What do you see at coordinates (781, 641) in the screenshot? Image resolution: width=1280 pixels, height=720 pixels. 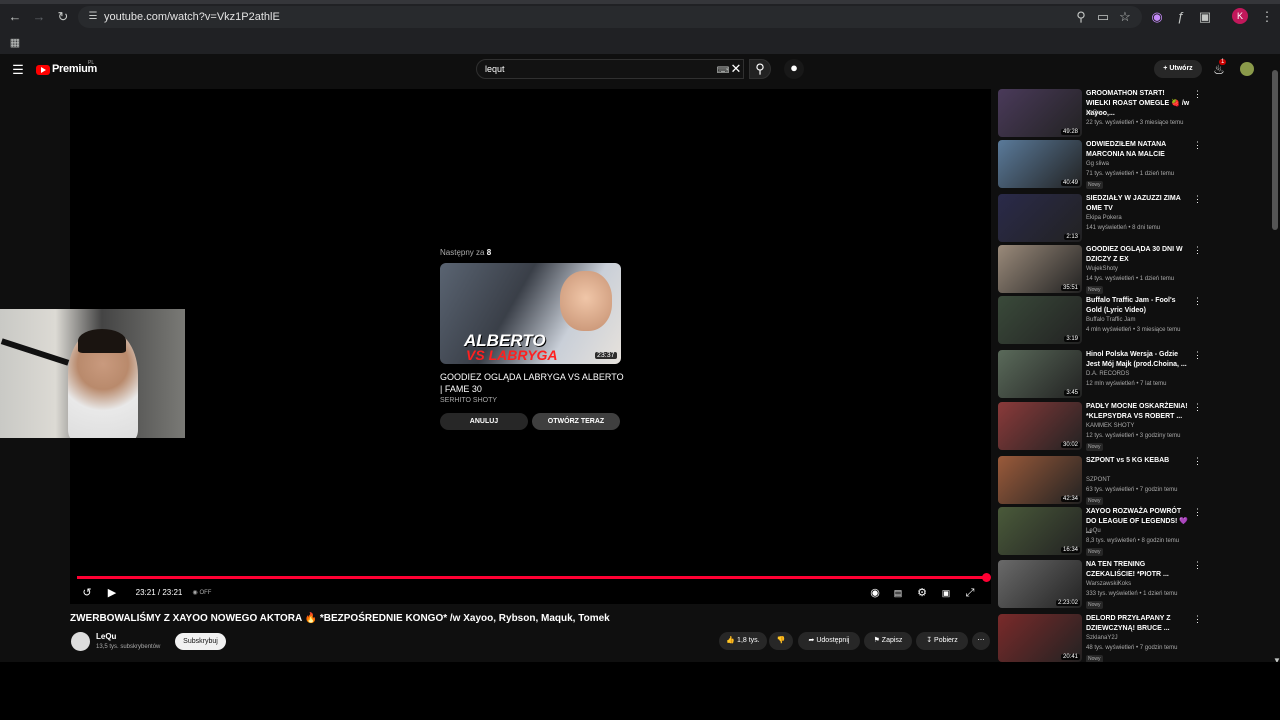 I see `dislike-button: 👎` at bounding box center [781, 641].